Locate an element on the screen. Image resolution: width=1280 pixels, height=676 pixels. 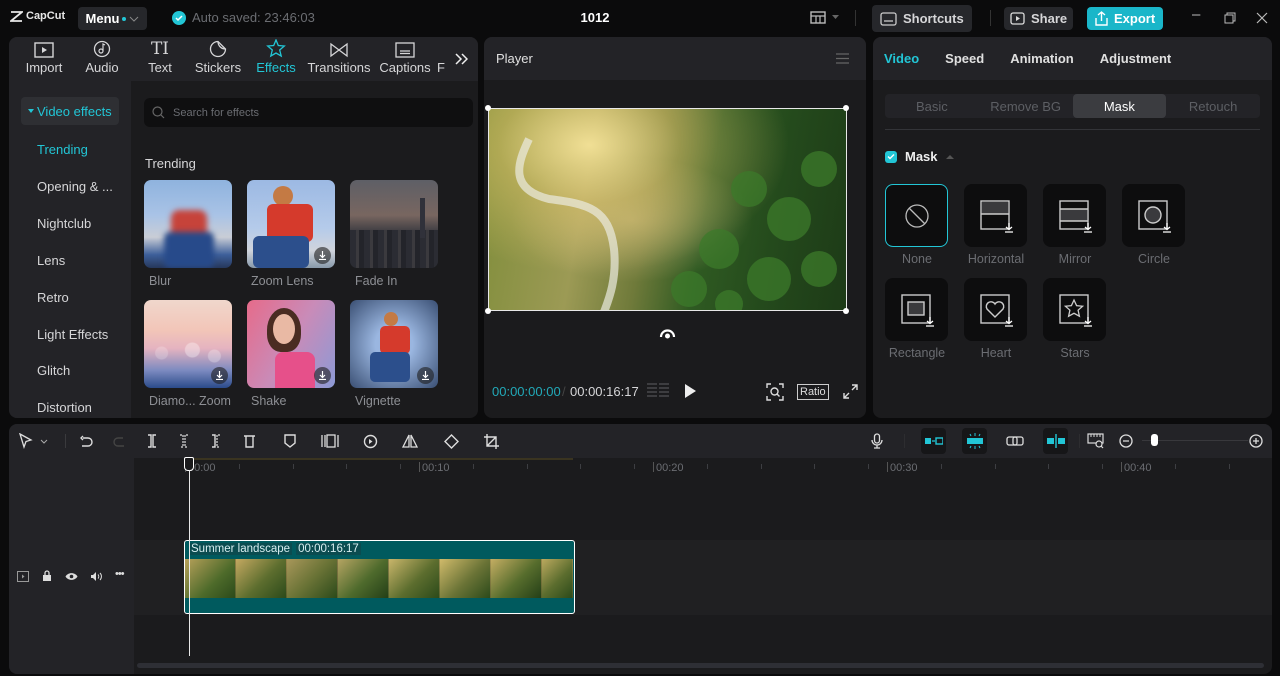
lock-track-button is located at coordinates (47, 576).